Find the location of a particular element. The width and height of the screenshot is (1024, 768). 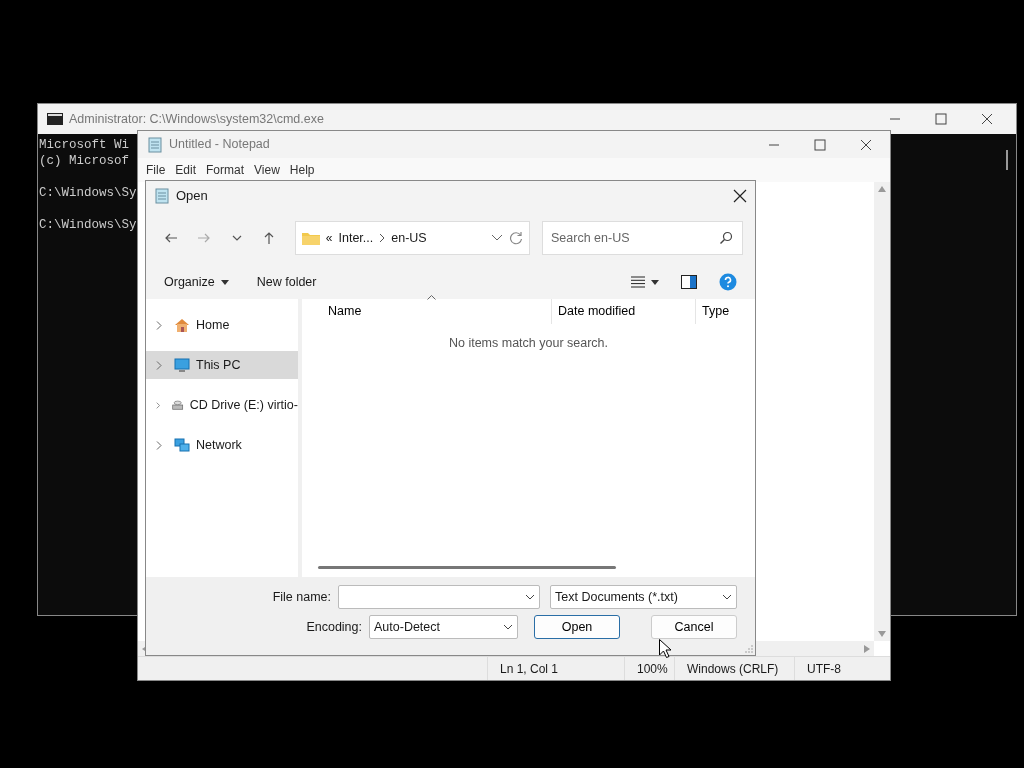

menu-item: Help is located at coordinates (302, 170).